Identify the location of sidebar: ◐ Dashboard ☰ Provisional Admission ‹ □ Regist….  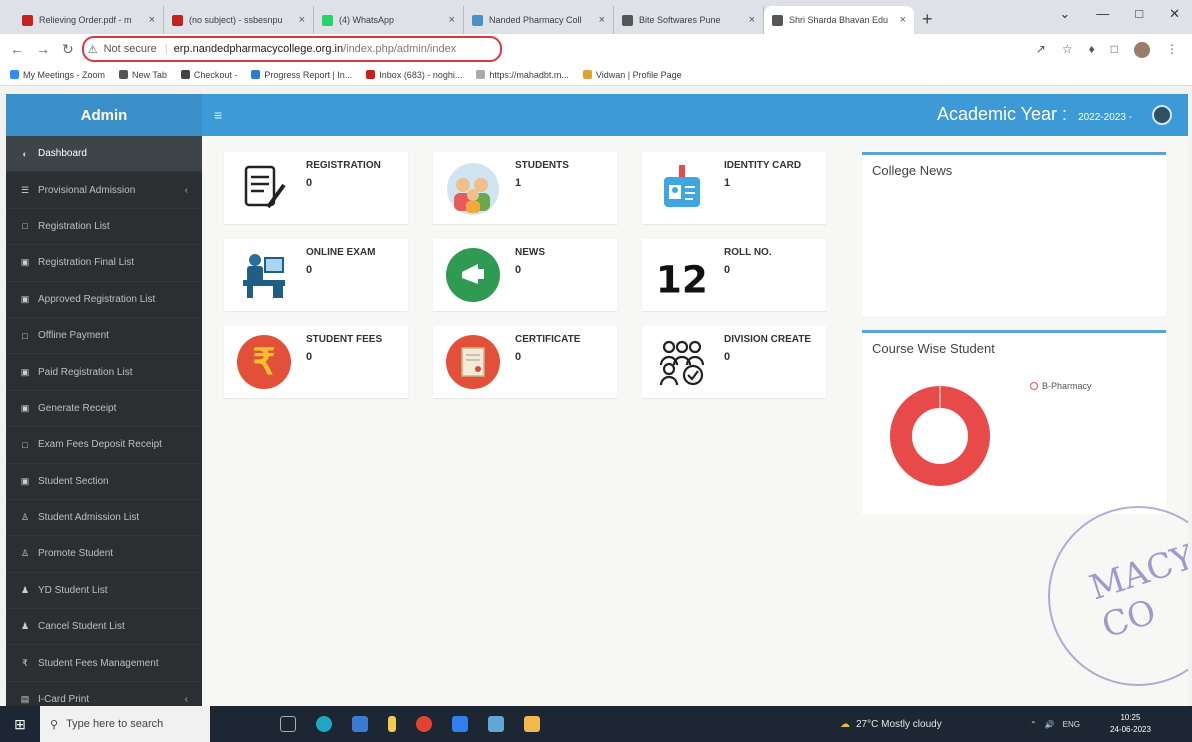
(104, 421).